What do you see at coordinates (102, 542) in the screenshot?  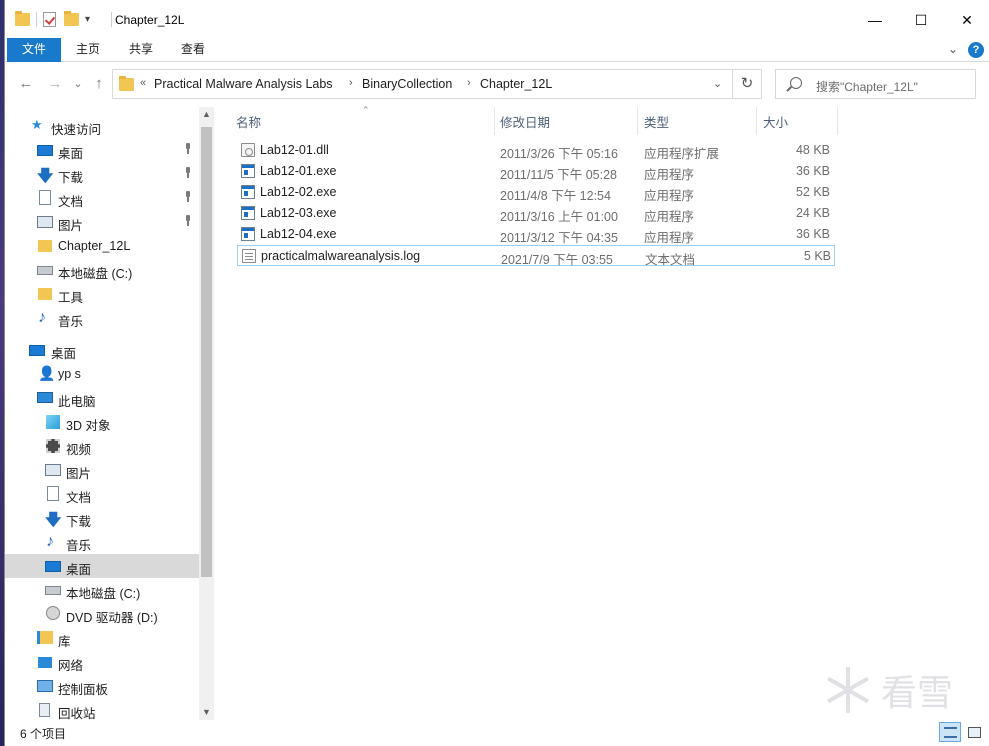 I see `nav-pc-music: ♪ 音乐` at bounding box center [102, 542].